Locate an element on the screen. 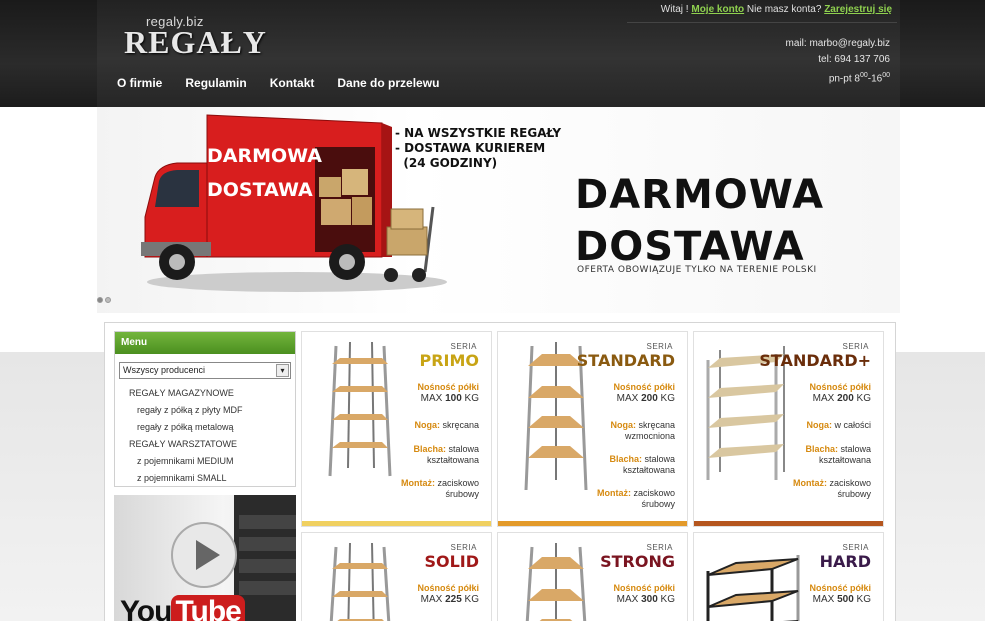  series-name: PRIMO is located at coordinates (449, 360).